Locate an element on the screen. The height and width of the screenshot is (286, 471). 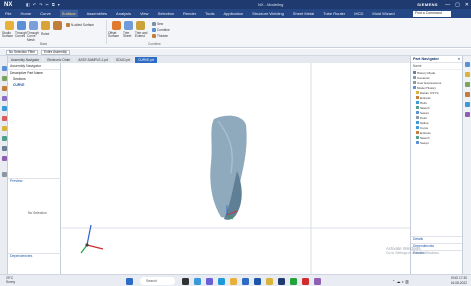
app-logo: NX is located at coordinates (8, 4).